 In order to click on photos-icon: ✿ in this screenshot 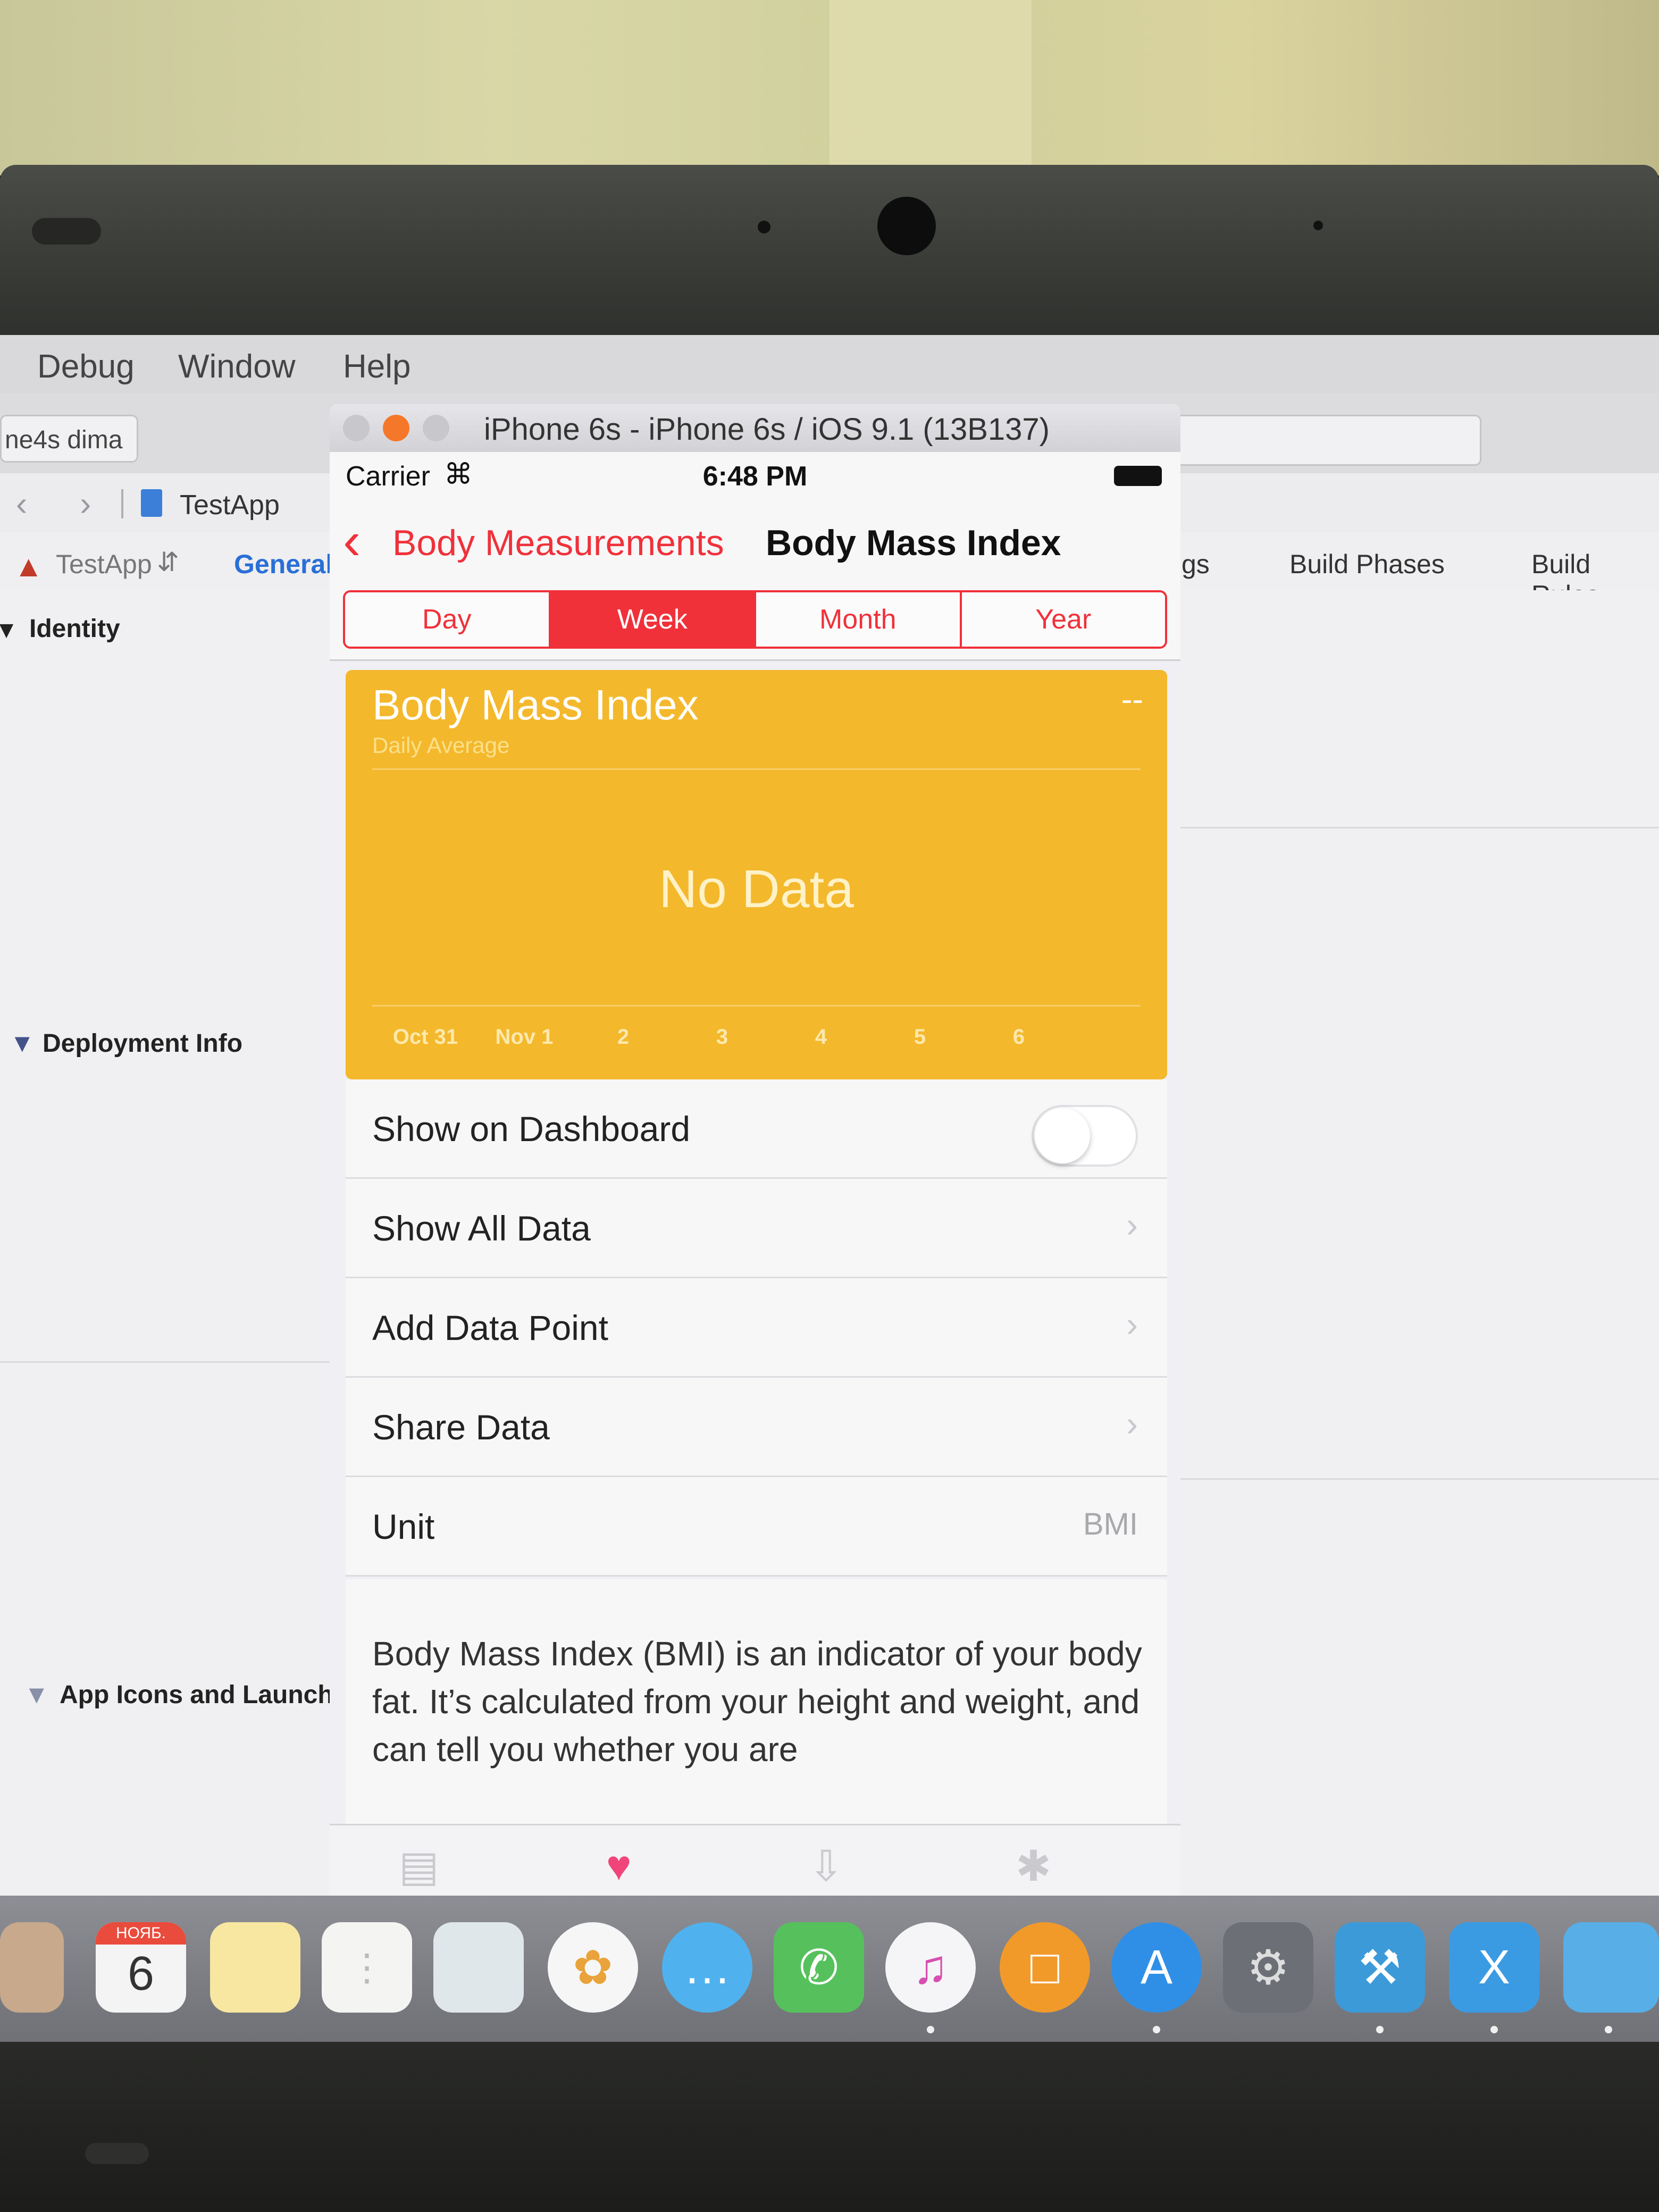, I will do `click(593, 1967)`.